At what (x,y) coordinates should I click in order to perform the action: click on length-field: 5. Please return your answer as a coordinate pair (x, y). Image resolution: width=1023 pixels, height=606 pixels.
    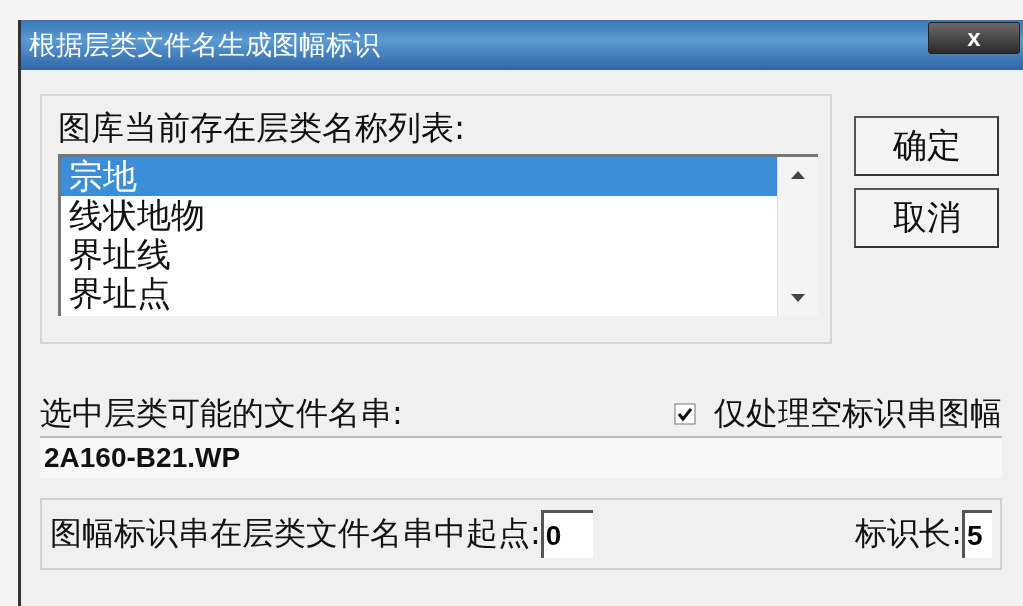
    Looking at the image, I should click on (977, 534).